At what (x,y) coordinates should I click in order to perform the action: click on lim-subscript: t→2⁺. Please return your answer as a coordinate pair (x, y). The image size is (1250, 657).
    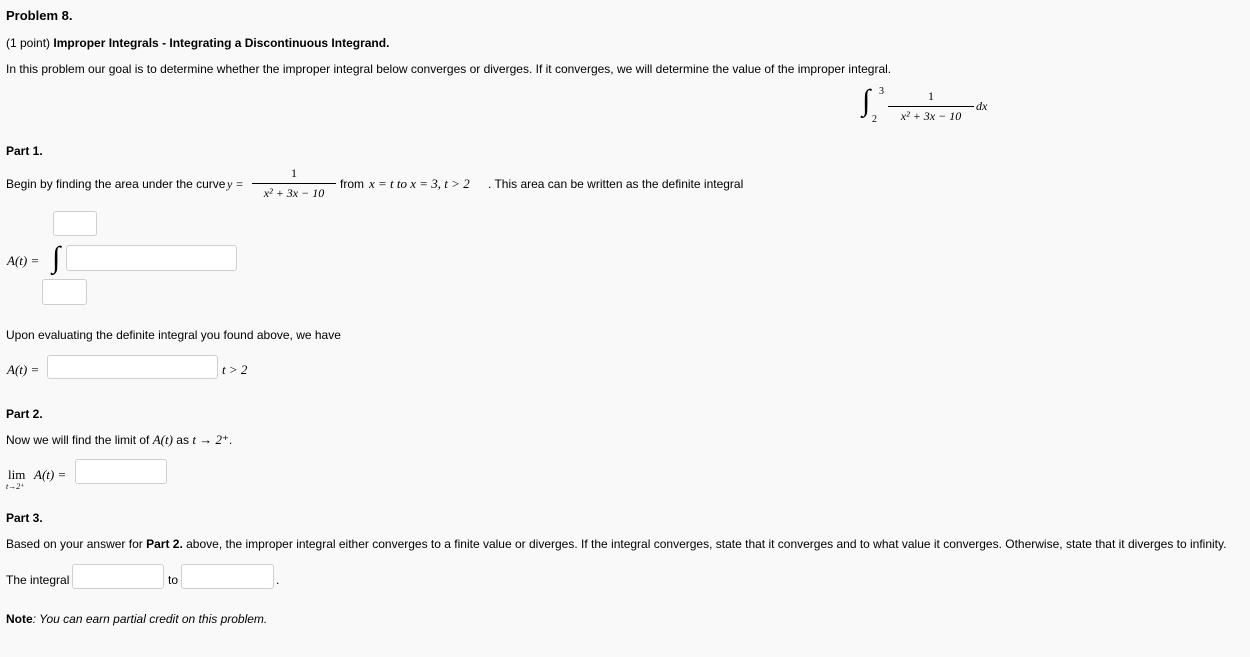
    Looking at the image, I should click on (15, 486).